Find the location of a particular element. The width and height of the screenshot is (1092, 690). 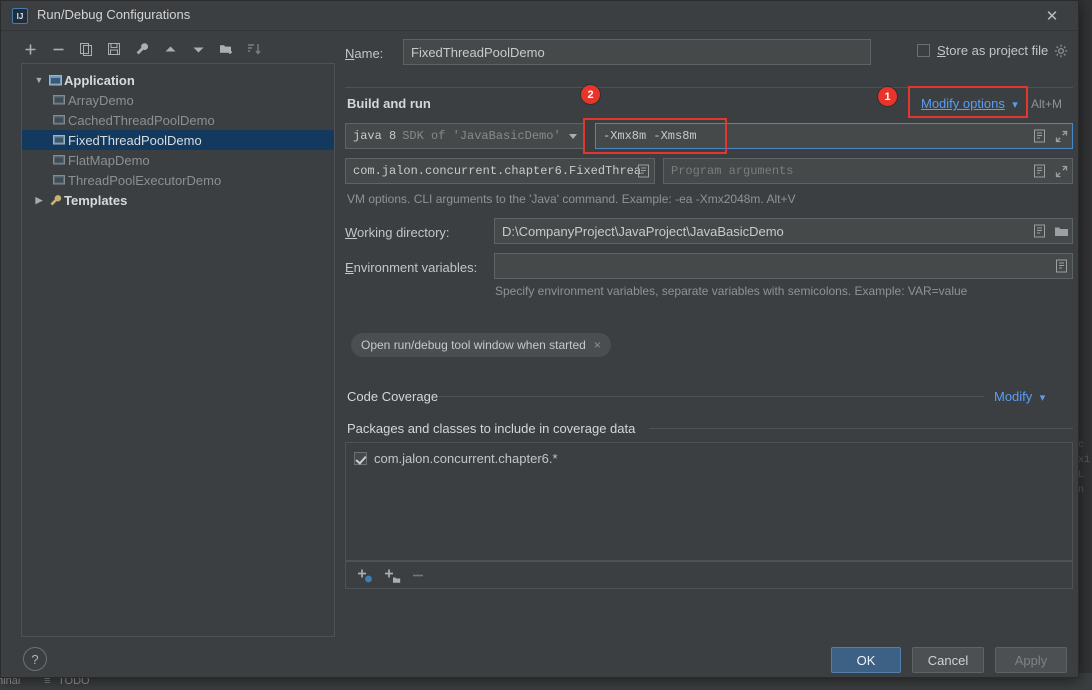

remove-configuration-button is located at coordinates (58, 49).